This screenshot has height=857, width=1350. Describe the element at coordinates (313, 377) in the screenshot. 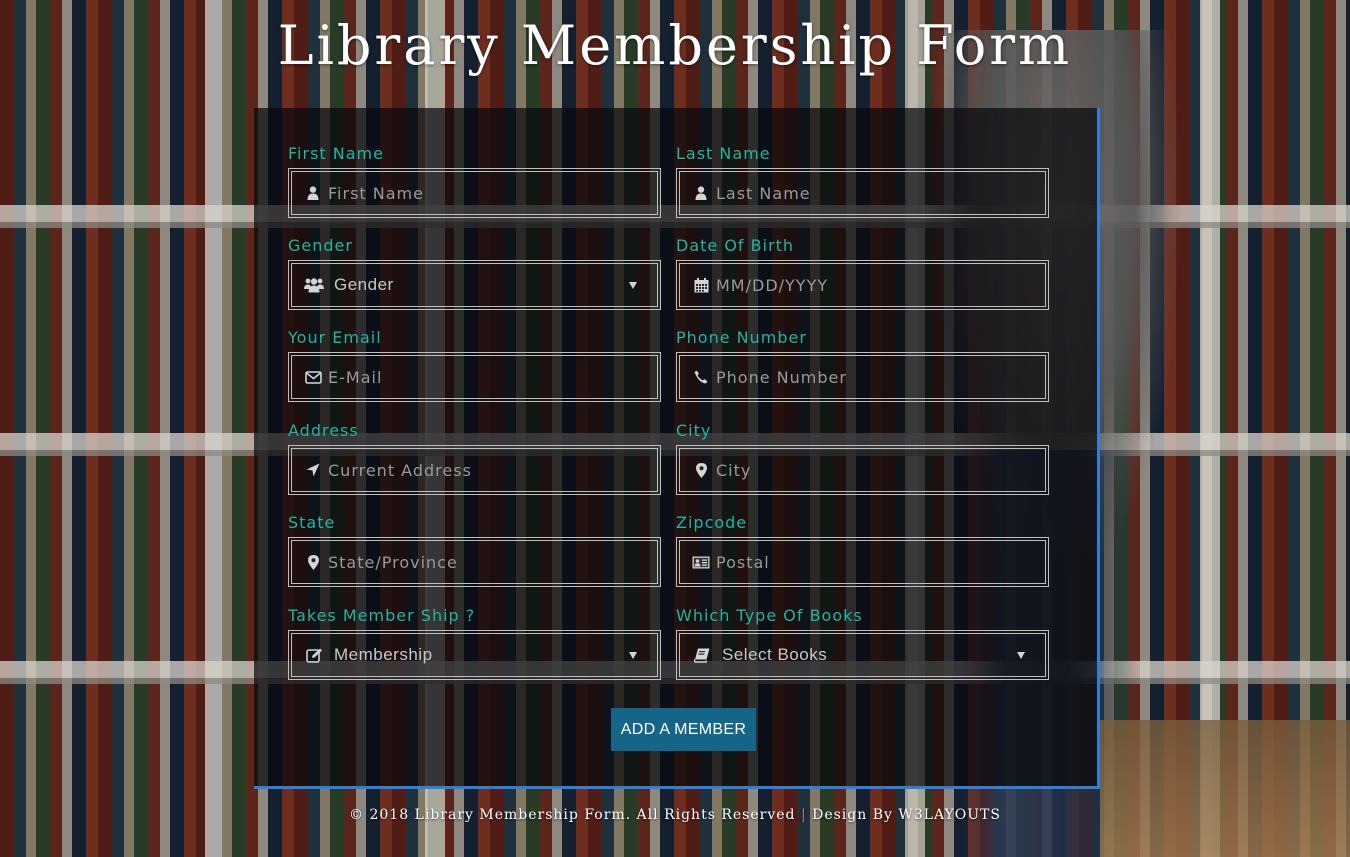

I see `envelope-icon` at that location.